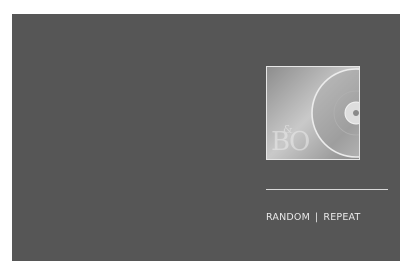 This screenshot has width=400, height=261. I want to click on options-divider, so click(327, 189).